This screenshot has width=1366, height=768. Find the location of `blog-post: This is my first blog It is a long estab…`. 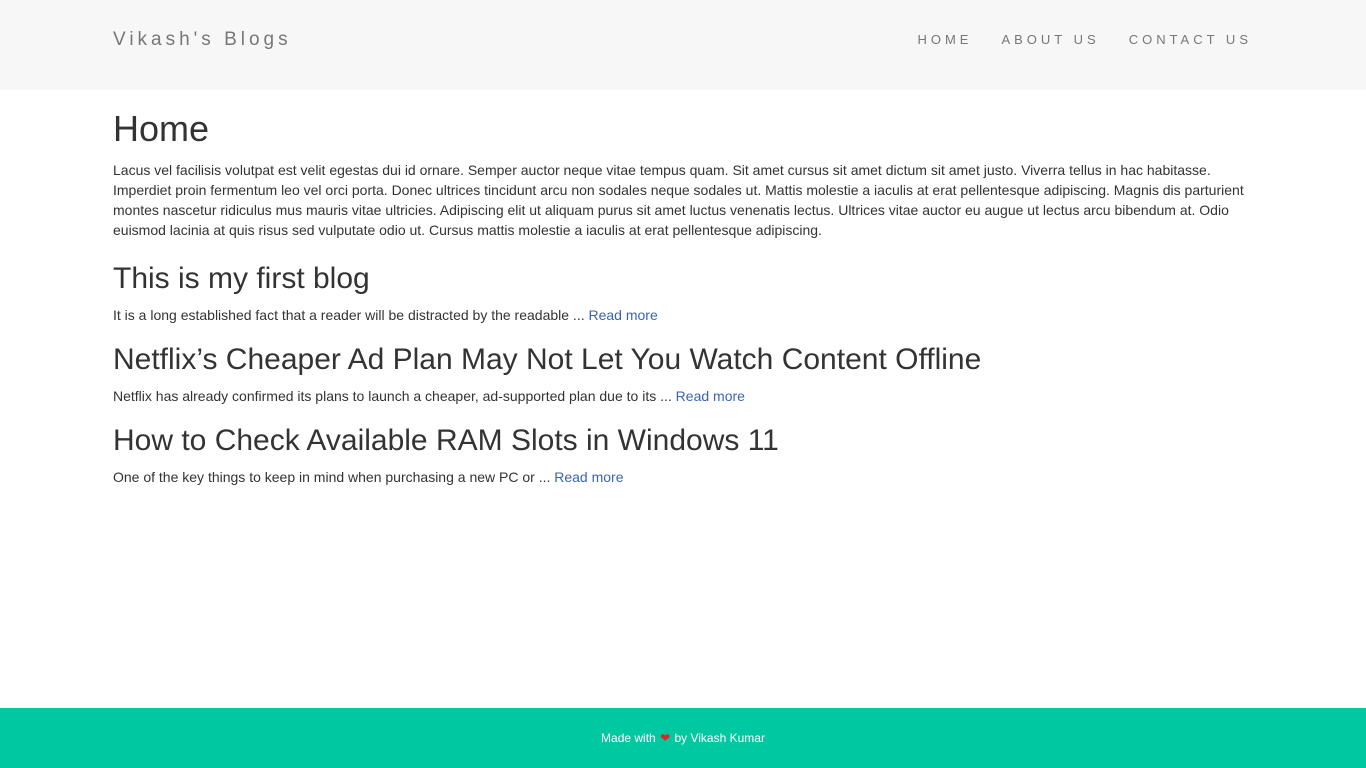

blog-post: This is my first blog It is a long estab… is located at coordinates (683, 292).